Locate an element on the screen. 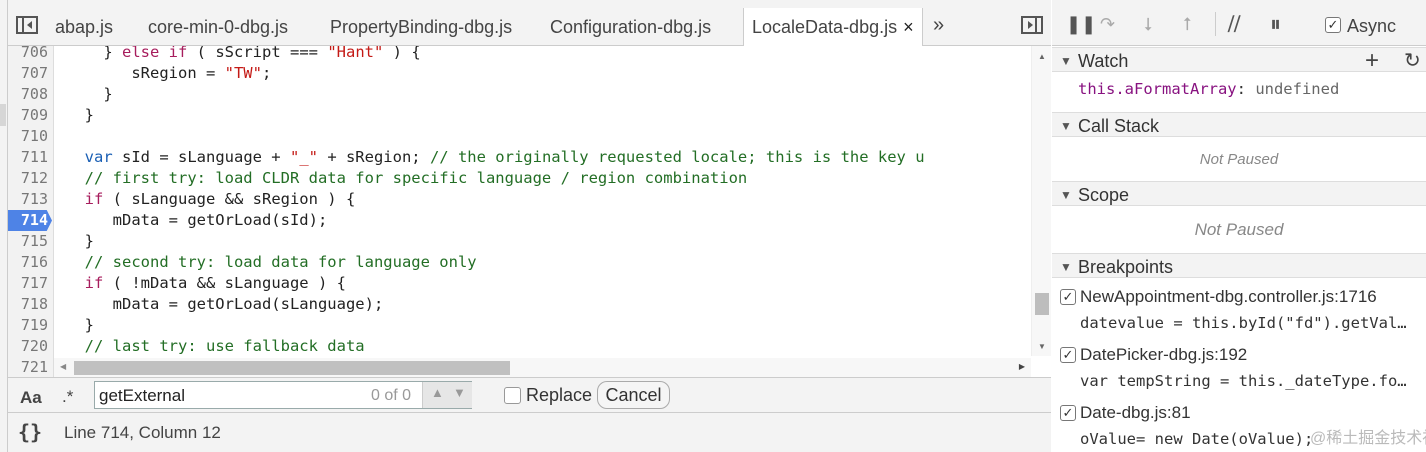  step-out-icon: ⭡ is located at coordinates (1187, 24).